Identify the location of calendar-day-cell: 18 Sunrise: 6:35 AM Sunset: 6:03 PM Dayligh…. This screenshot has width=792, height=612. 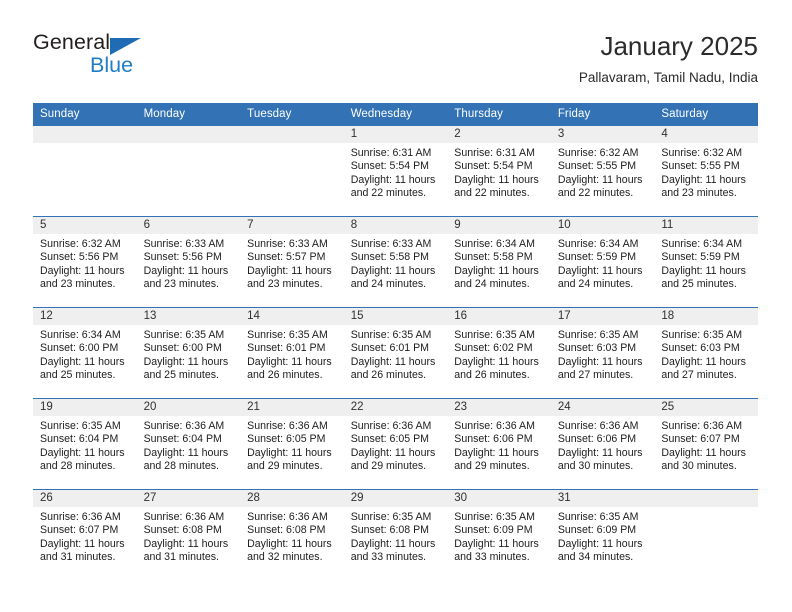
(706, 353).